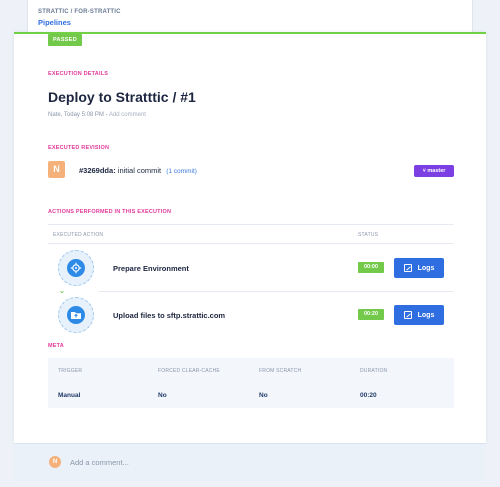  What do you see at coordinates (371, 267) in the screenshot?
I see `duration-badge: 00:00` at bounding box center [371, 267].